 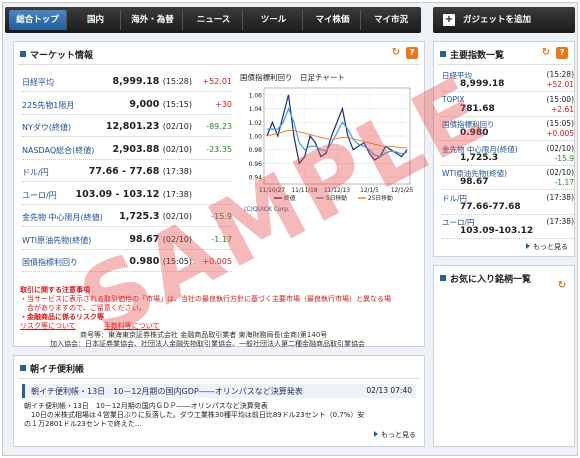 I want to click on market-row-name: ユーロ/円, so click(x=39, y=195).